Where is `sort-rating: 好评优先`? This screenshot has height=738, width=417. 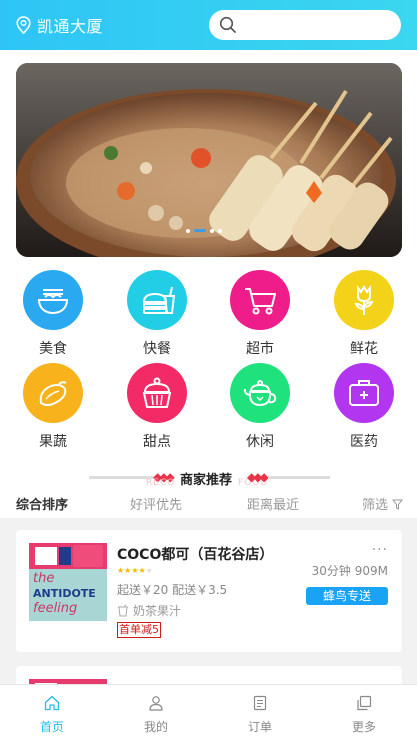 sort-rating: 好评优先 is located at coordinates (156, 503).